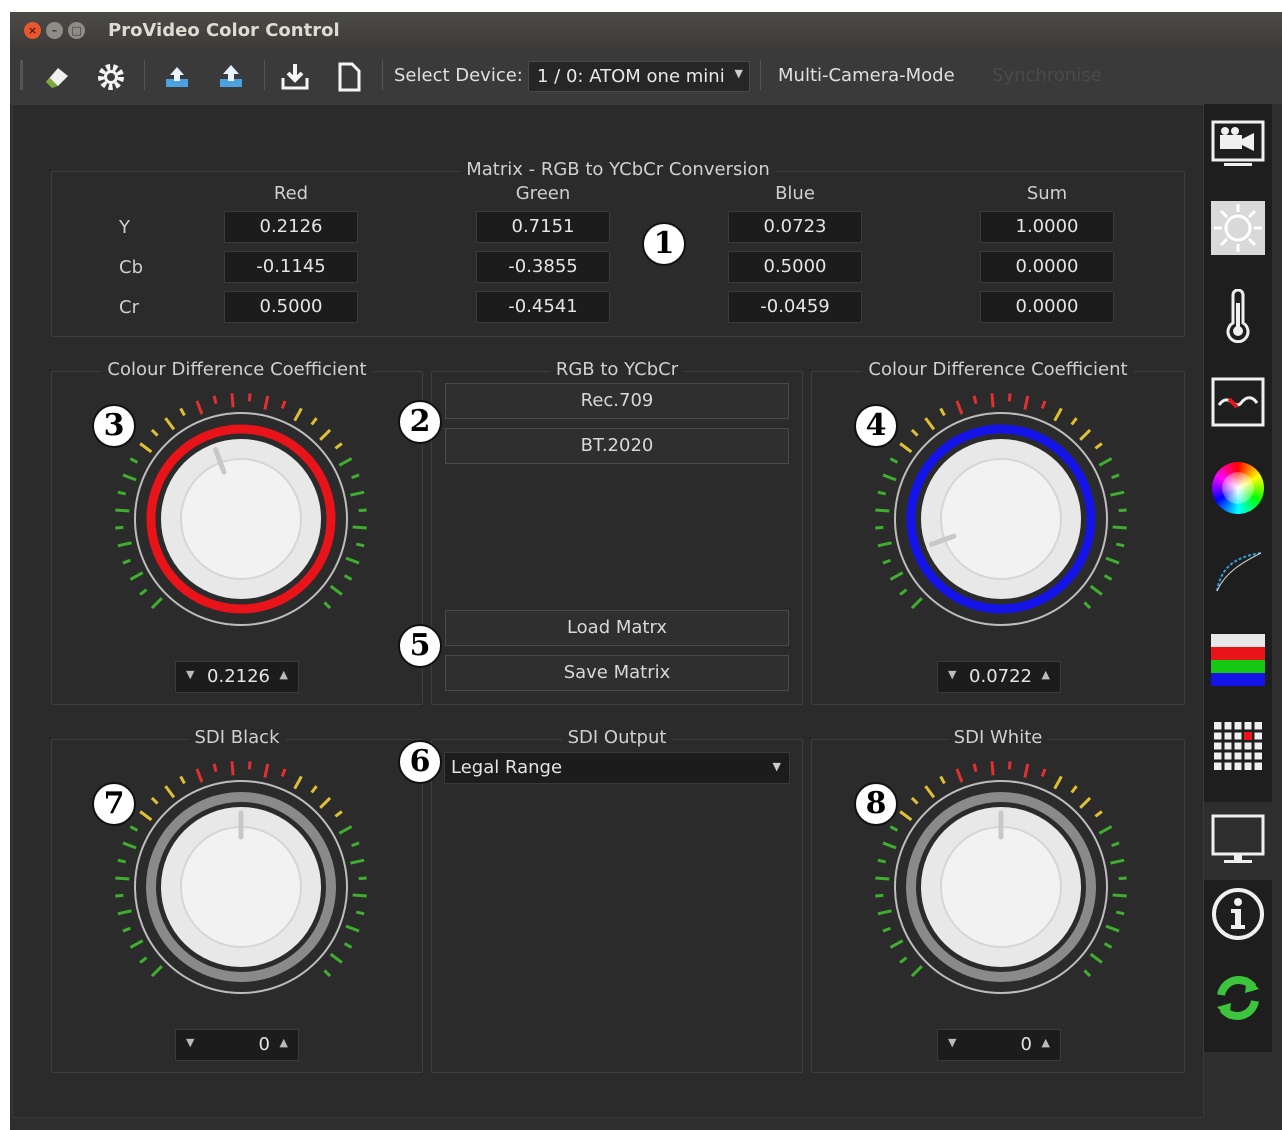 The width and height of the screenshot is (1282, 1130). I want to click on gear-icon, so click(111, 77).